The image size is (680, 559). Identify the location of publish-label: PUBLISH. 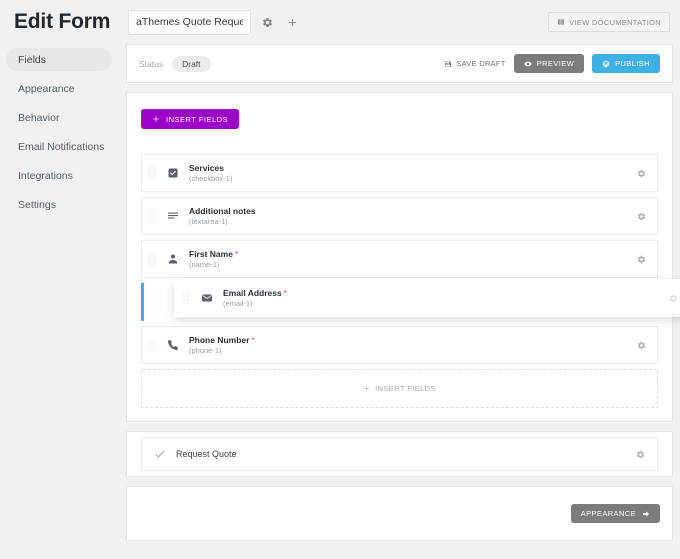
(632, 63).